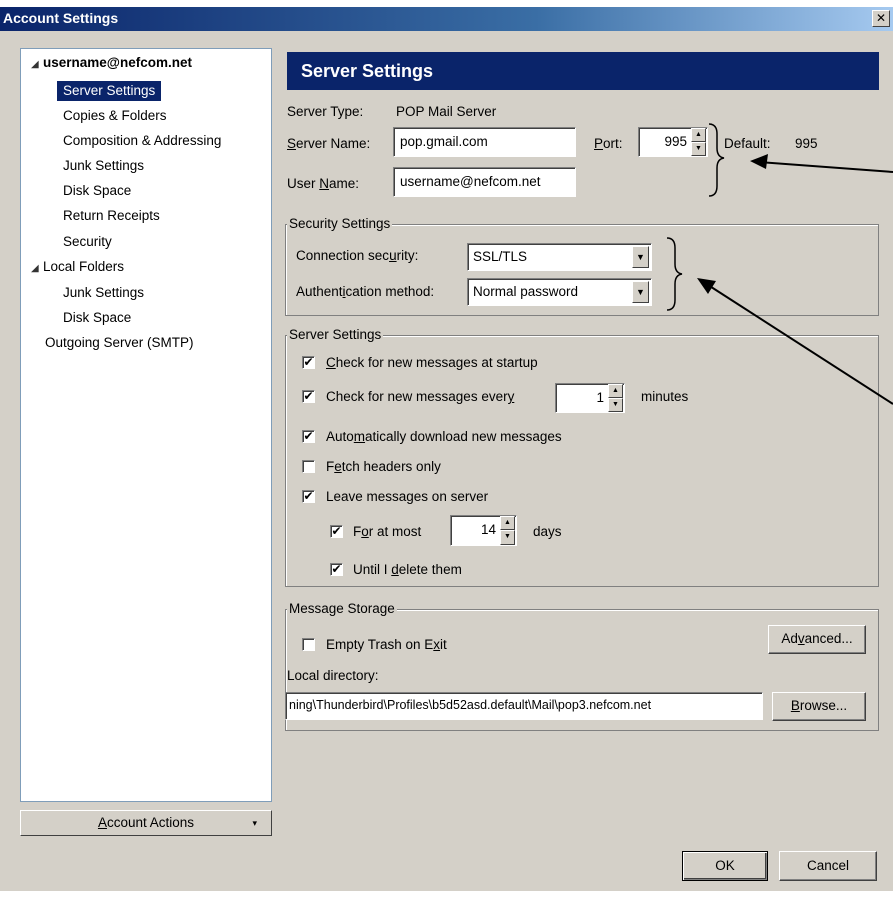  What do you see at coordinates (716, 160) in the screenshot?
I see `brace-server-fields` at bounding box center [716, 160].